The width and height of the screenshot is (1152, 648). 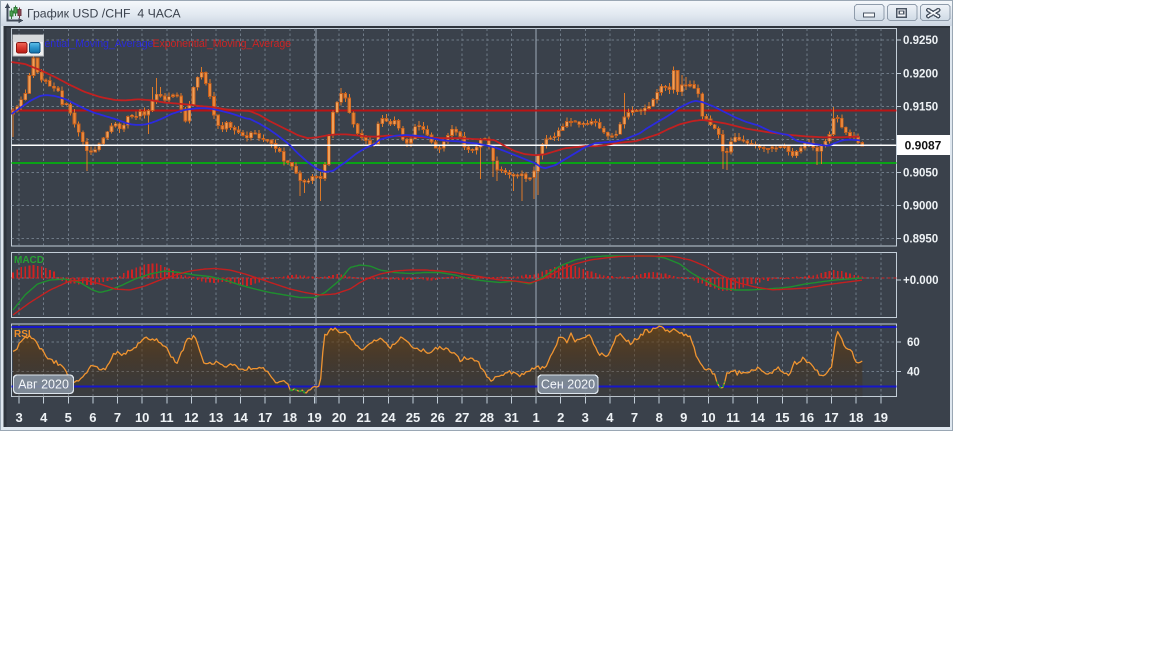 What do you see at coordinates (413, 417) in the screenshot?
I see `svg-text: 25` at bounding box center [413, 417].